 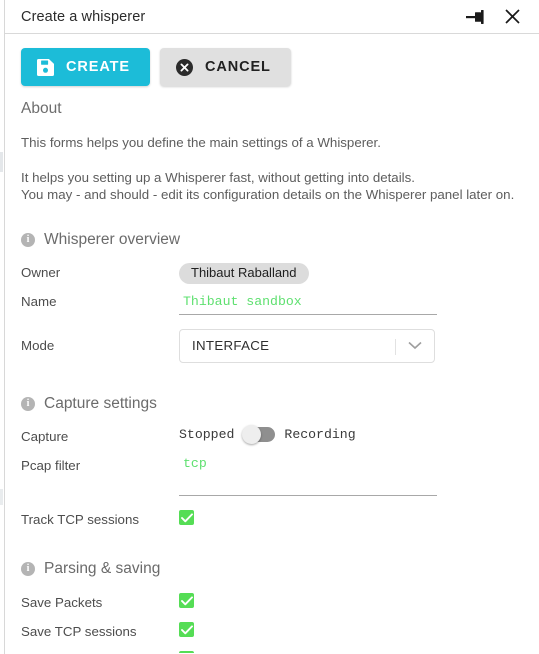 I want to click on save-packets-label: Save Packets, so click(x=62, y=602).